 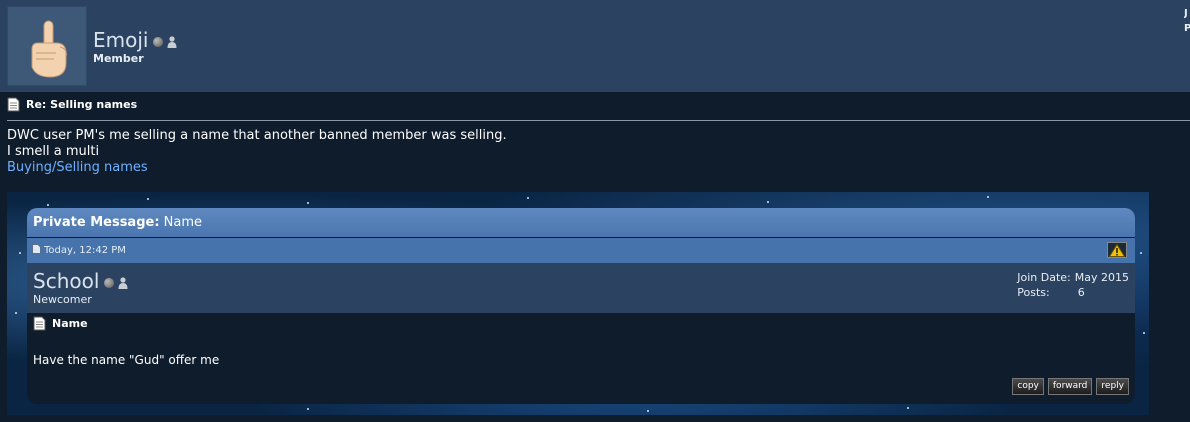 I want to click on post-author-username: Emoji, so click(x=120, y=40).